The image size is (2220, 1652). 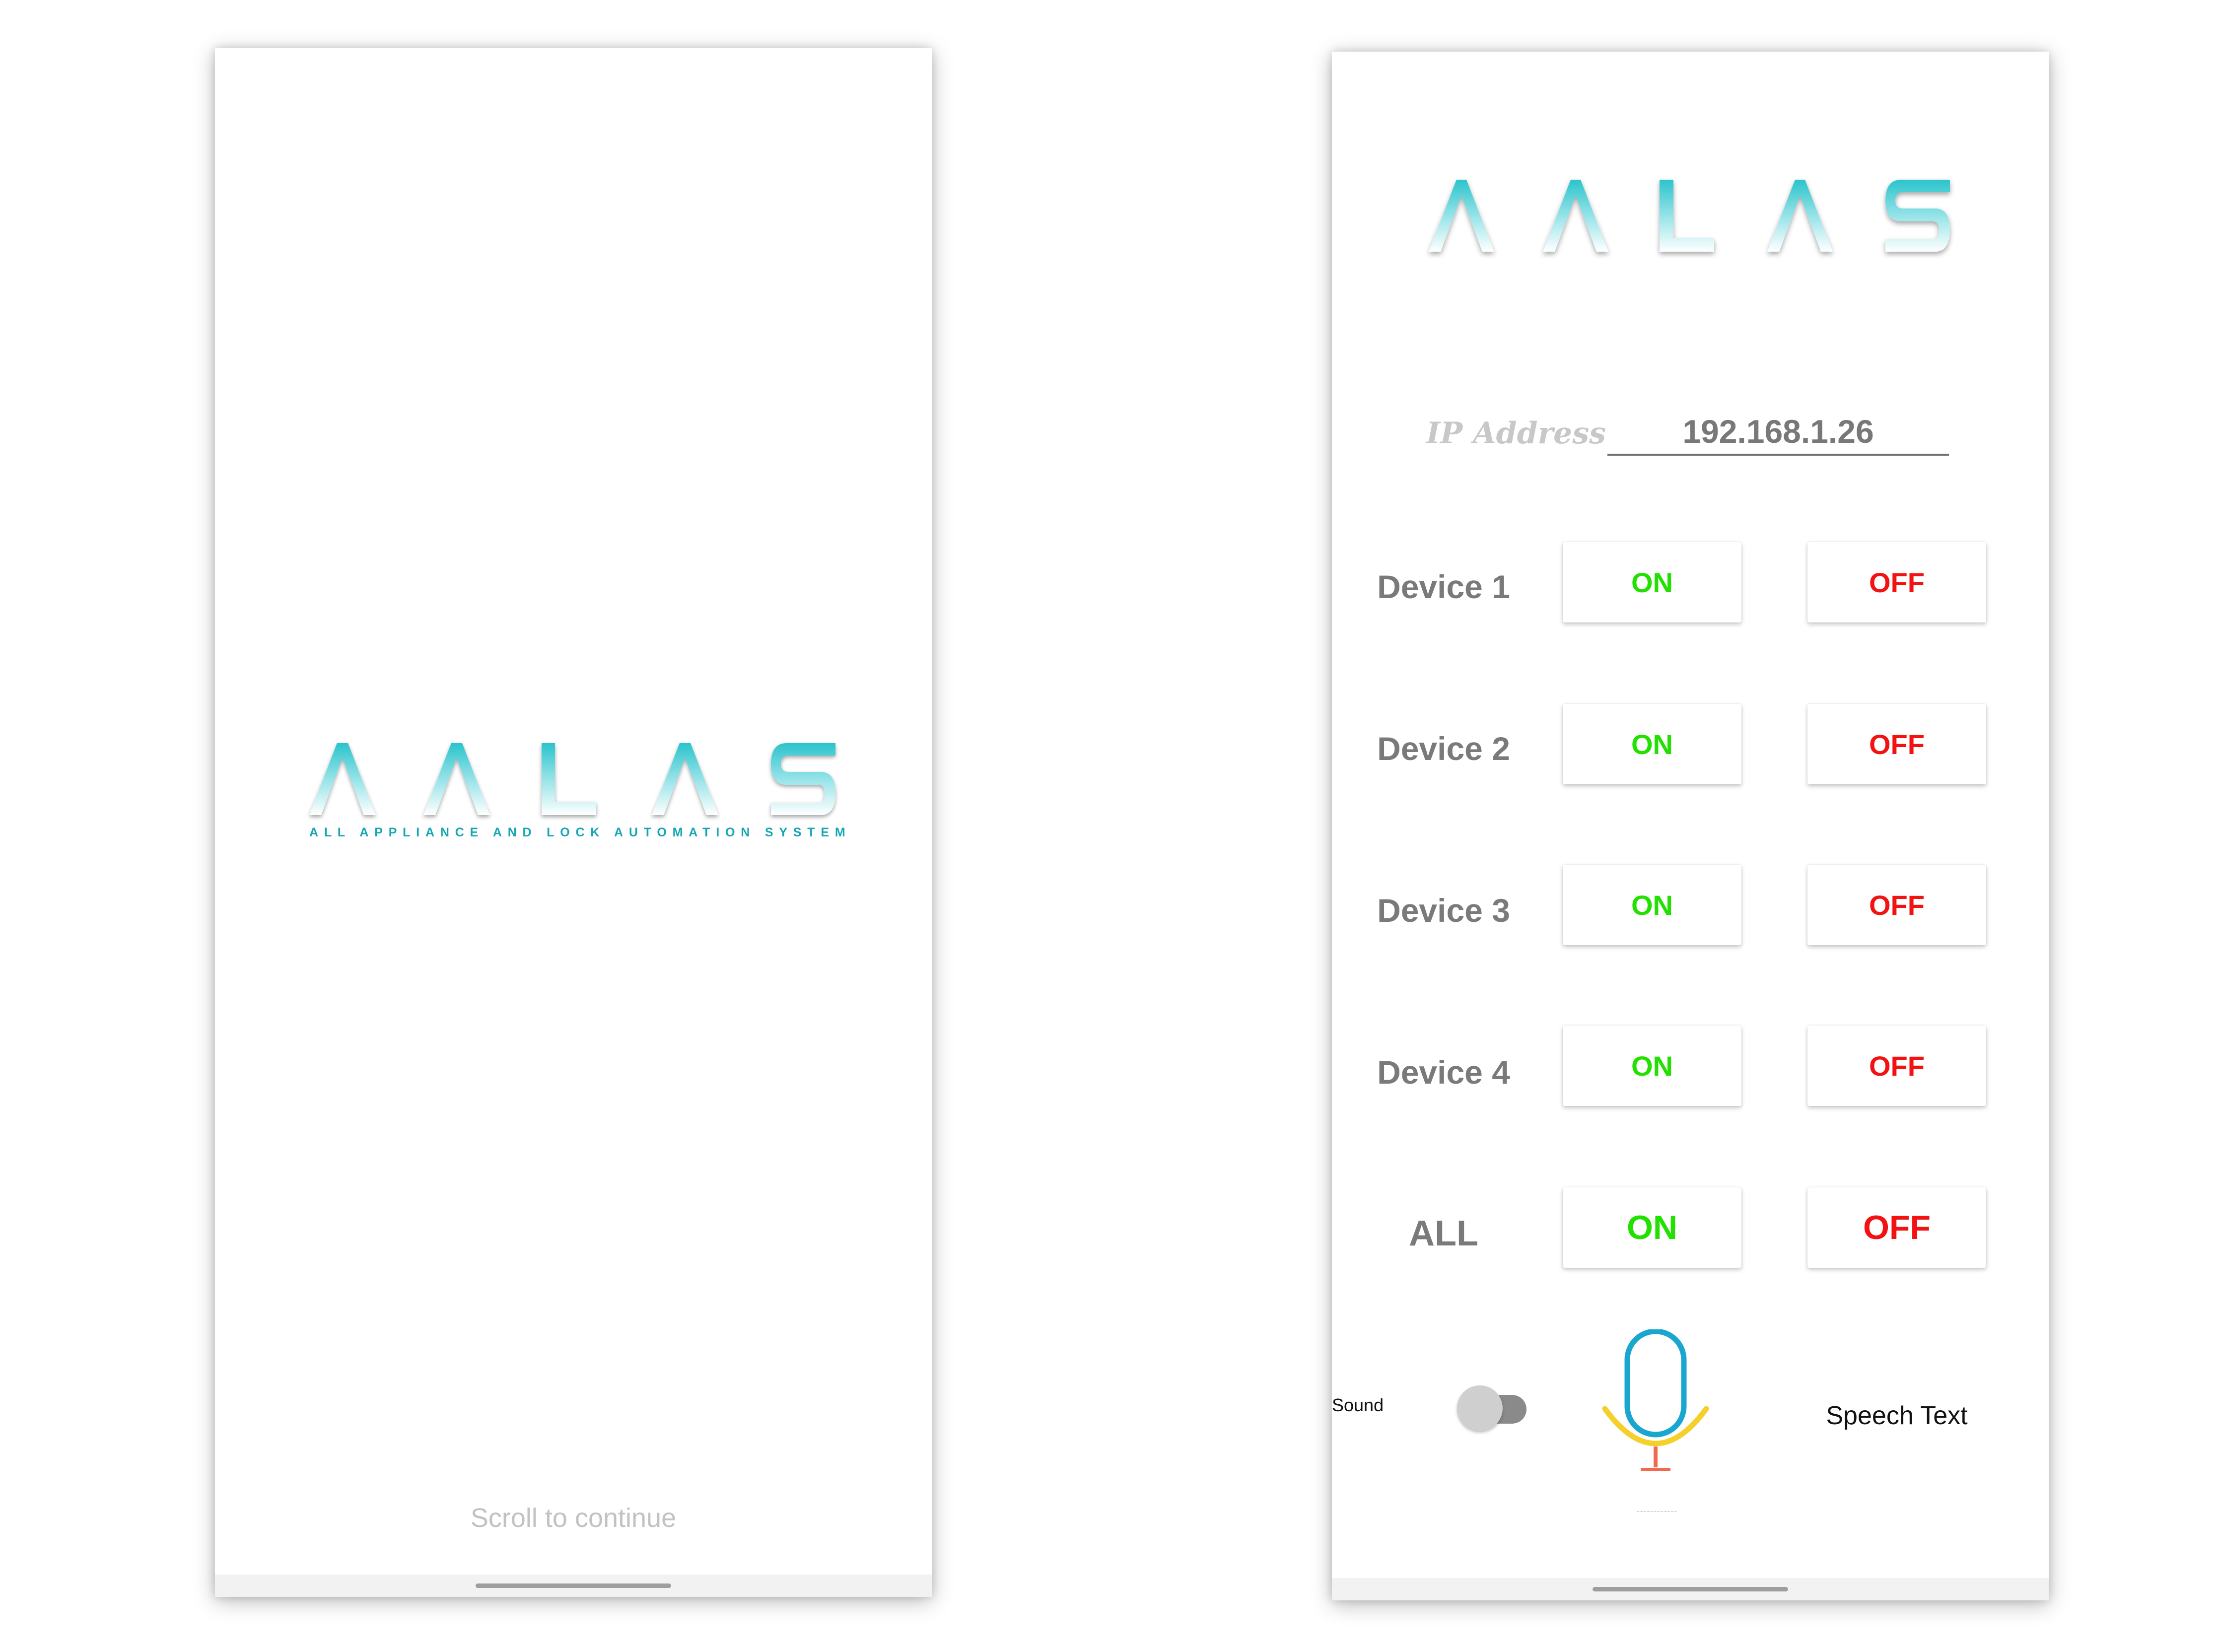 What do you see at coordinates (1358, 1405) in the screenshot?
I see `sound-label: Sound` at bounding box center [1358, 1405].